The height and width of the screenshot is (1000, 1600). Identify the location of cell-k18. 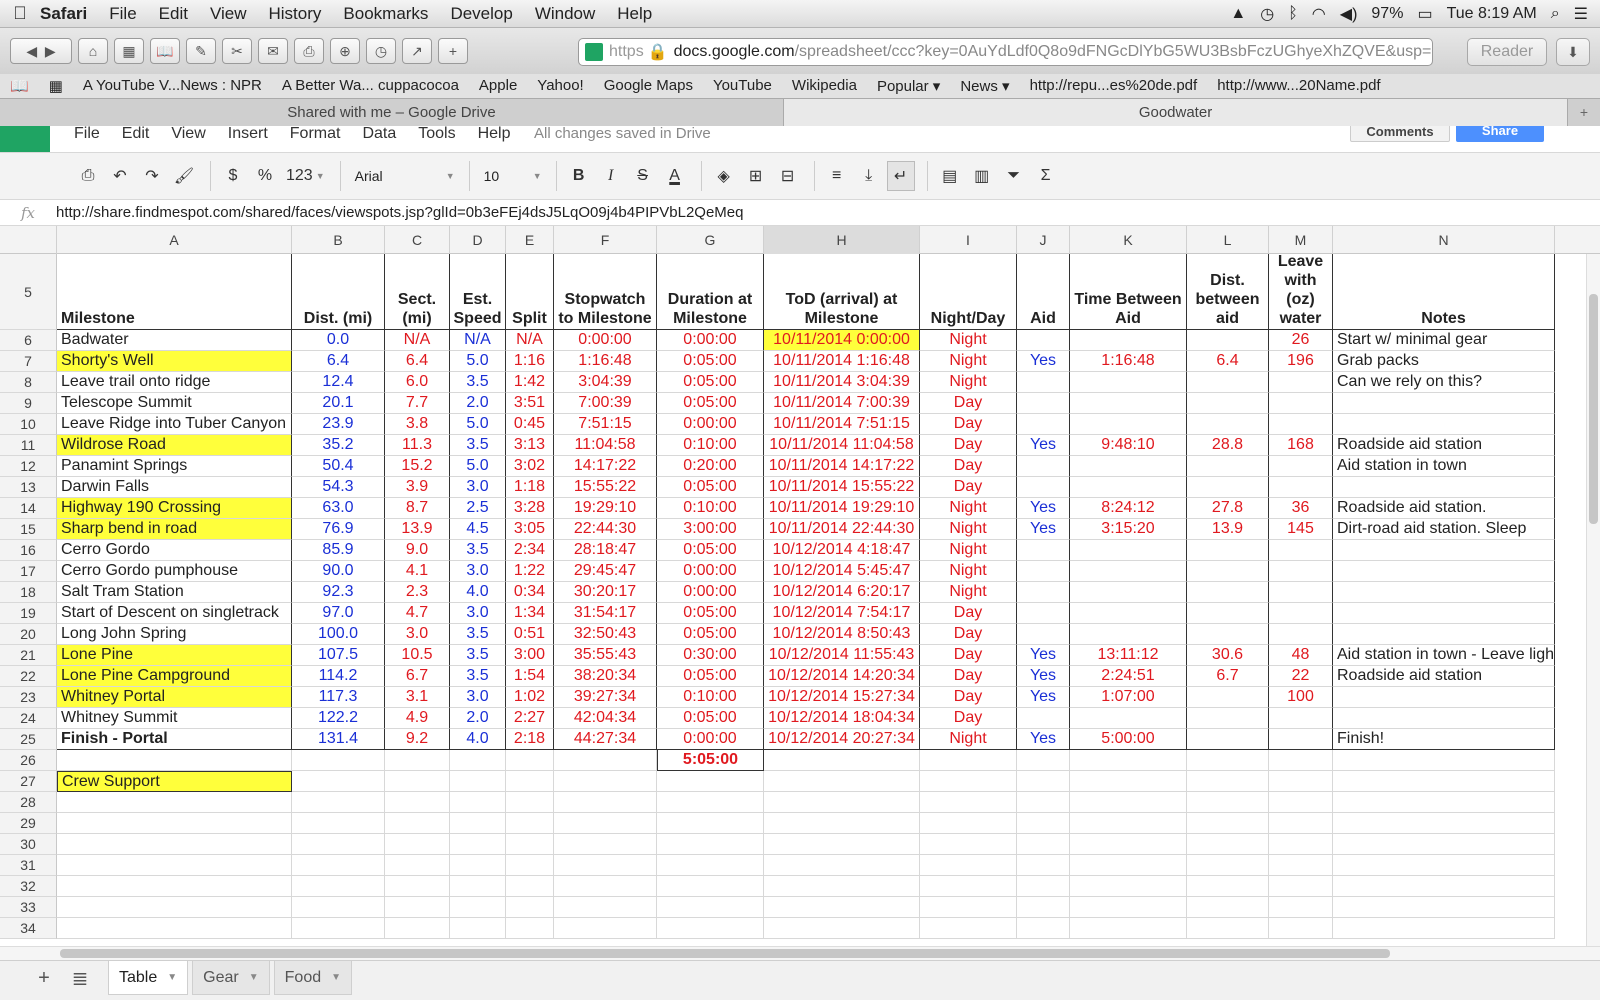
(1128, 592).